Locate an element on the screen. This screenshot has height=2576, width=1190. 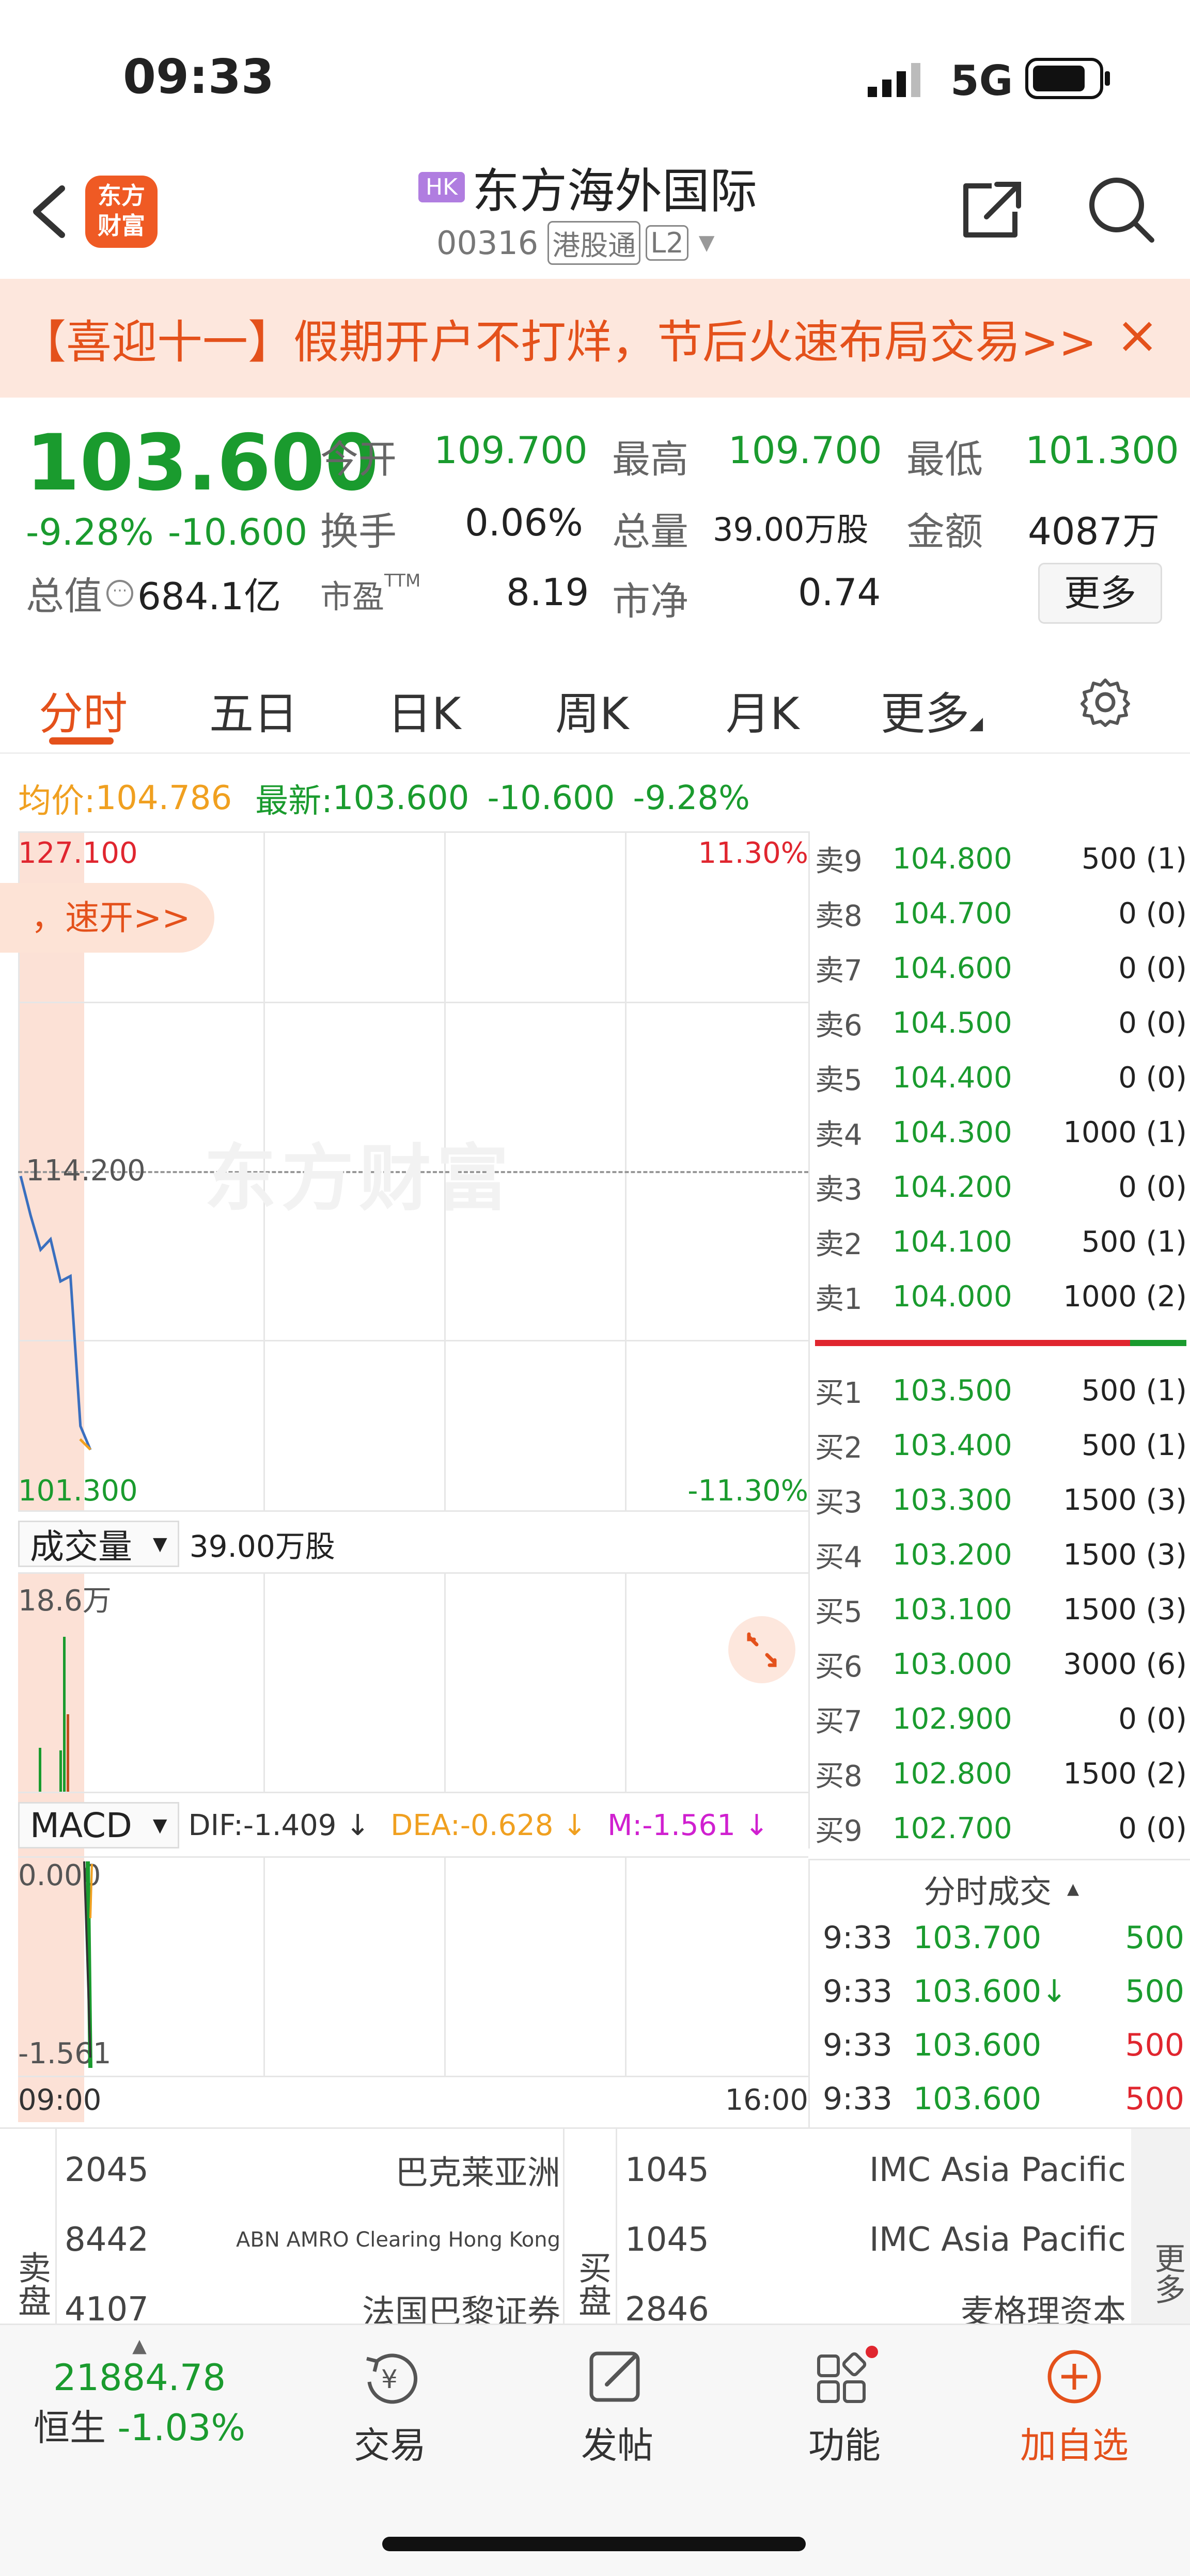
bid-row: 买2 103.400 500 (1) is located at coordinates (1001, 1446).